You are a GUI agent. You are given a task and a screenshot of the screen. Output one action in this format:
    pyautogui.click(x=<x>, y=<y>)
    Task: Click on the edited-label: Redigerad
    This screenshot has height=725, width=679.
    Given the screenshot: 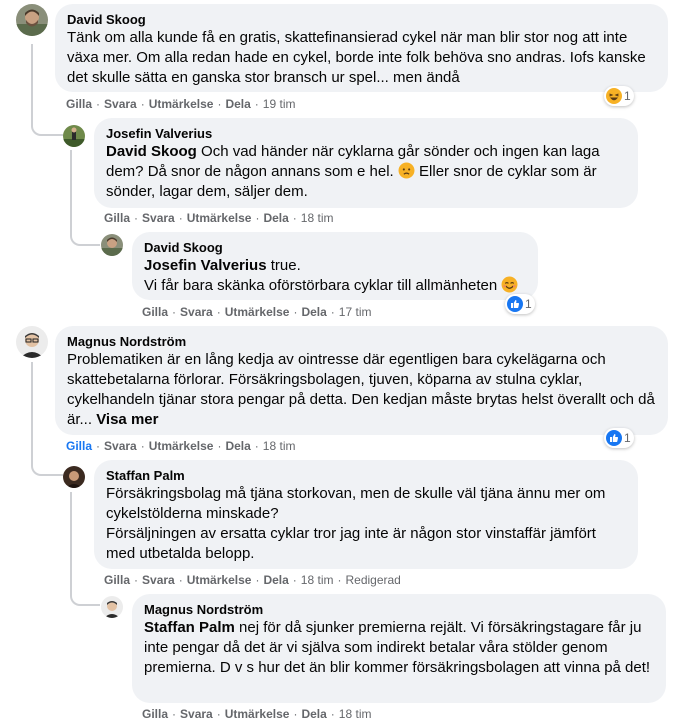 What is the action you would take?
    pyautogui.click(x=372, y=580)
    